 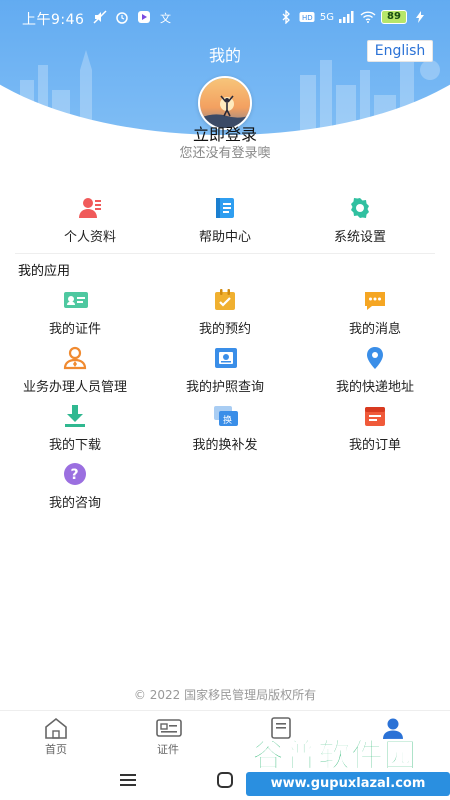 What do you see at coordinates (368, 17) in the screenshot?
I see `wifi-icon` at bounding box center [368, 17].